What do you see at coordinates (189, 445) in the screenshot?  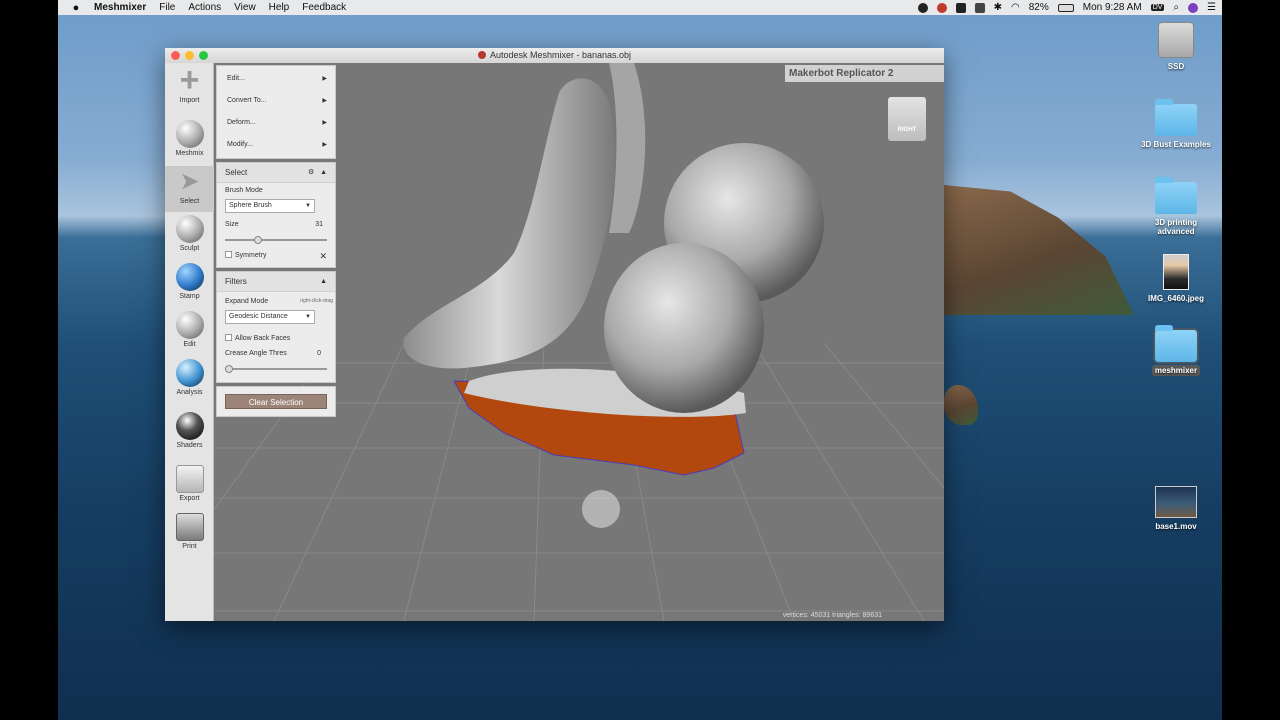 I see `tool-label: Shaders` at bounding box center [189, 445].